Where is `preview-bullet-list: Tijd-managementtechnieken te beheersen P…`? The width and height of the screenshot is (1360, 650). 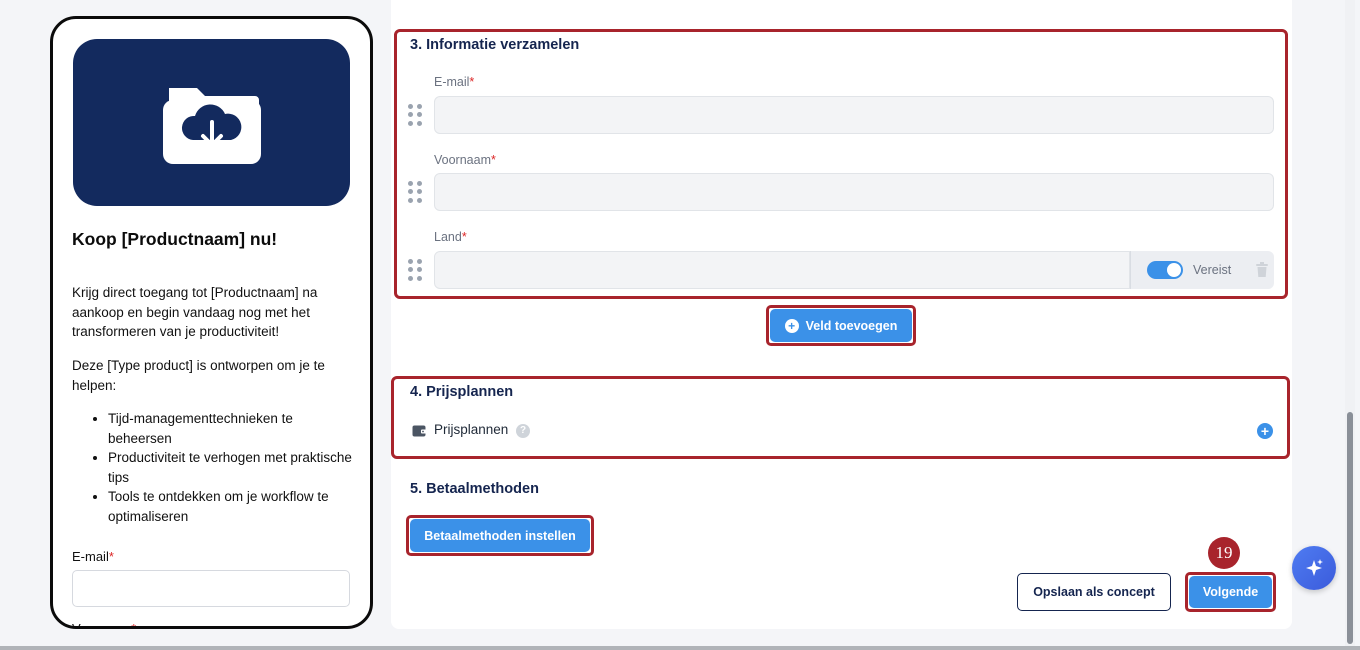
preview-bullet-list: Tijd-managementtechnieken te beheersen P… is located at coordinates (233, 467).